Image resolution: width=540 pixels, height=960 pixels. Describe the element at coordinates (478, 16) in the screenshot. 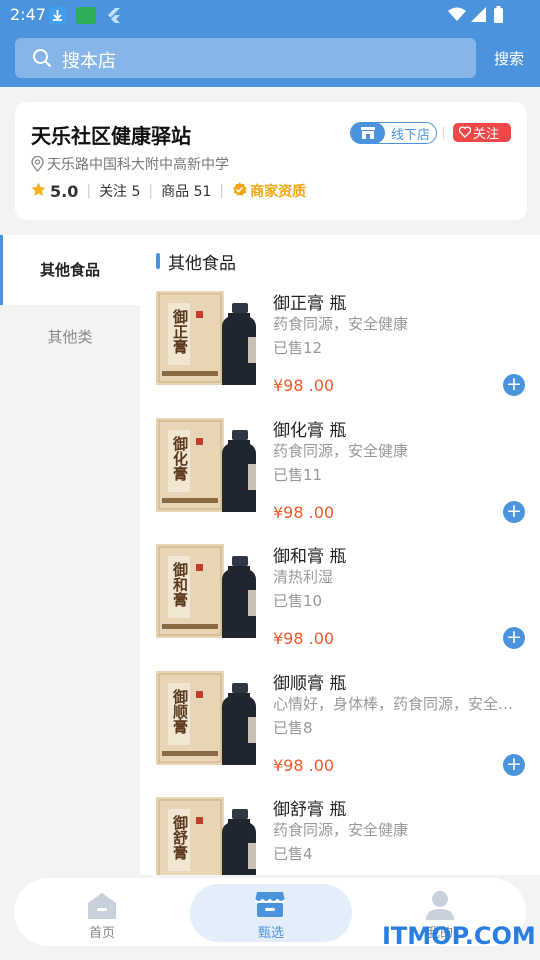

I see `signal-icon` at that location.